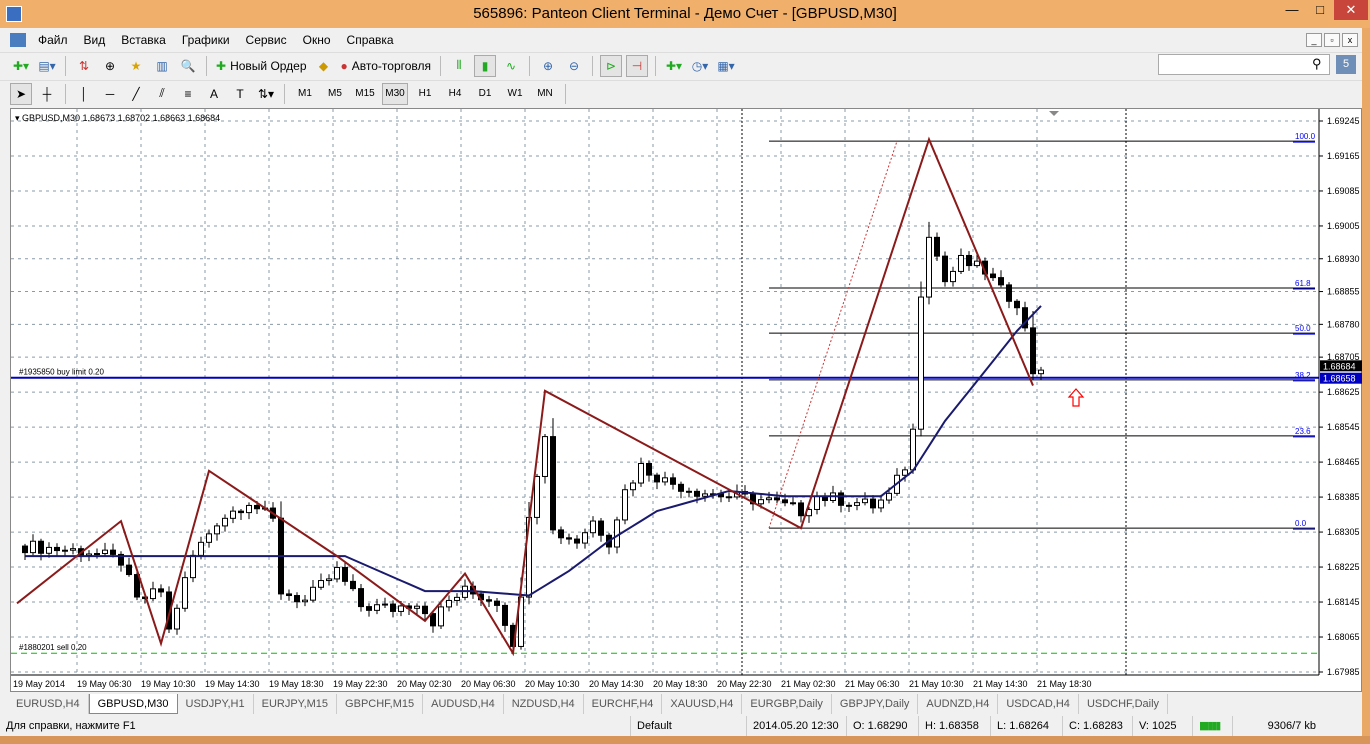 The height and width of the screenshot is (744, 1370). I want to click on chart-tab: EURJPY,M15, so click(296, 704).